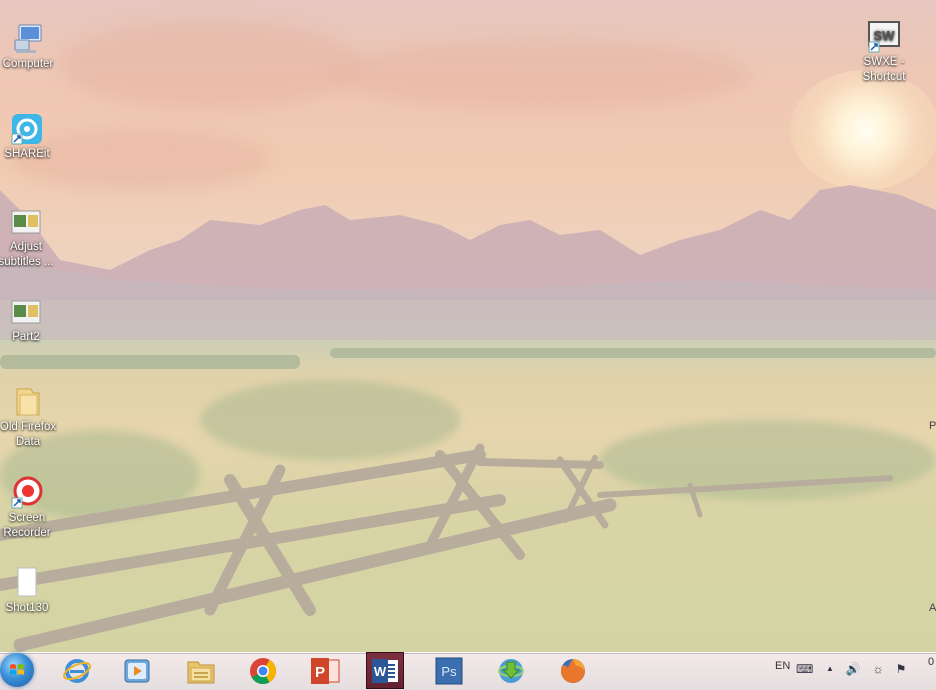 The height and width of the screenshot is (690, 936). I want to click on powerpoint-icon: P, so click(325, 670).